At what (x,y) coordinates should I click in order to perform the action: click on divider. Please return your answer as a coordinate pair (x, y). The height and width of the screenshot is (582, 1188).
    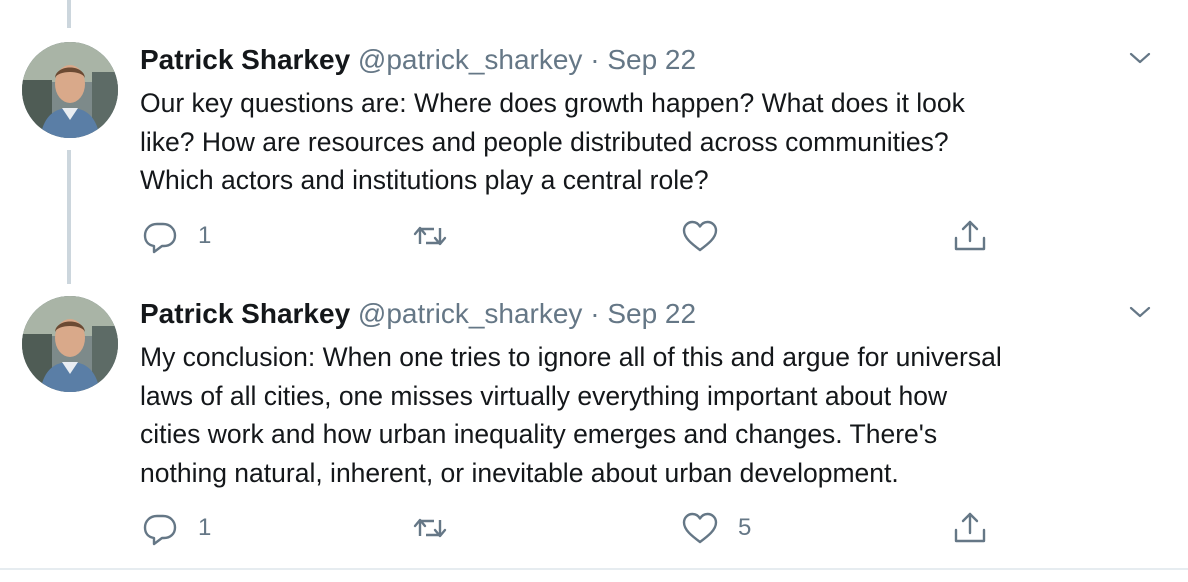
    Looking at the image, I should click on (594, 569).